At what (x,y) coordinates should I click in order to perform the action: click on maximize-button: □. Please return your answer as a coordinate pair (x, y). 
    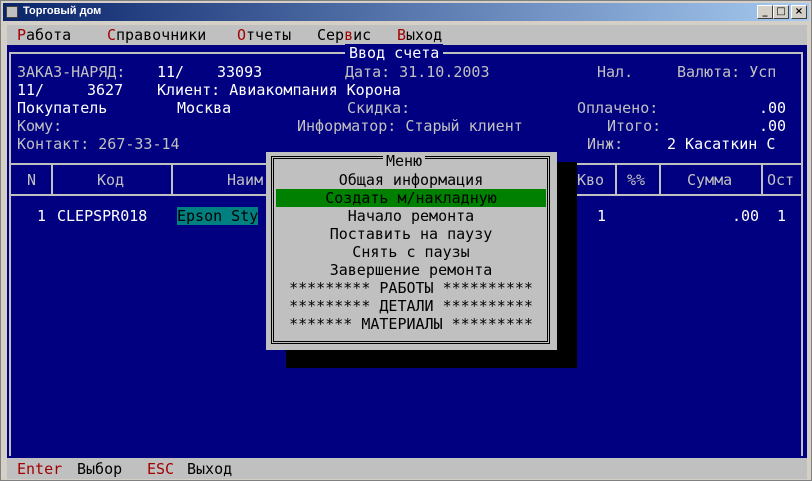
    Looking at the image, I should click on (781, 12).